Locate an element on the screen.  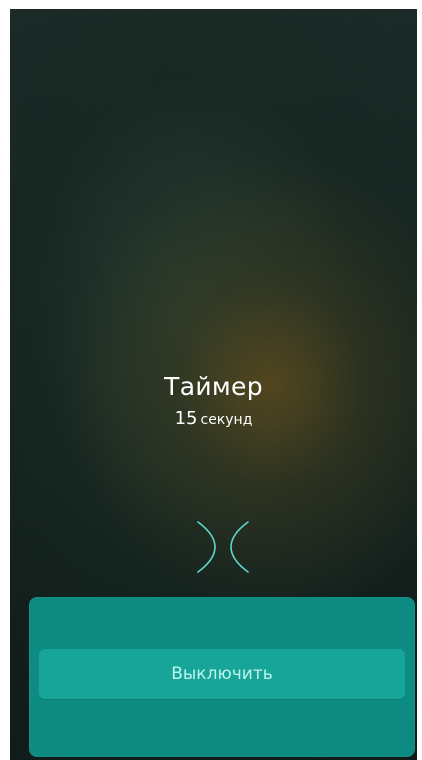
timer-info: Таймер 15 секунд is located at coordinates (213, 401).